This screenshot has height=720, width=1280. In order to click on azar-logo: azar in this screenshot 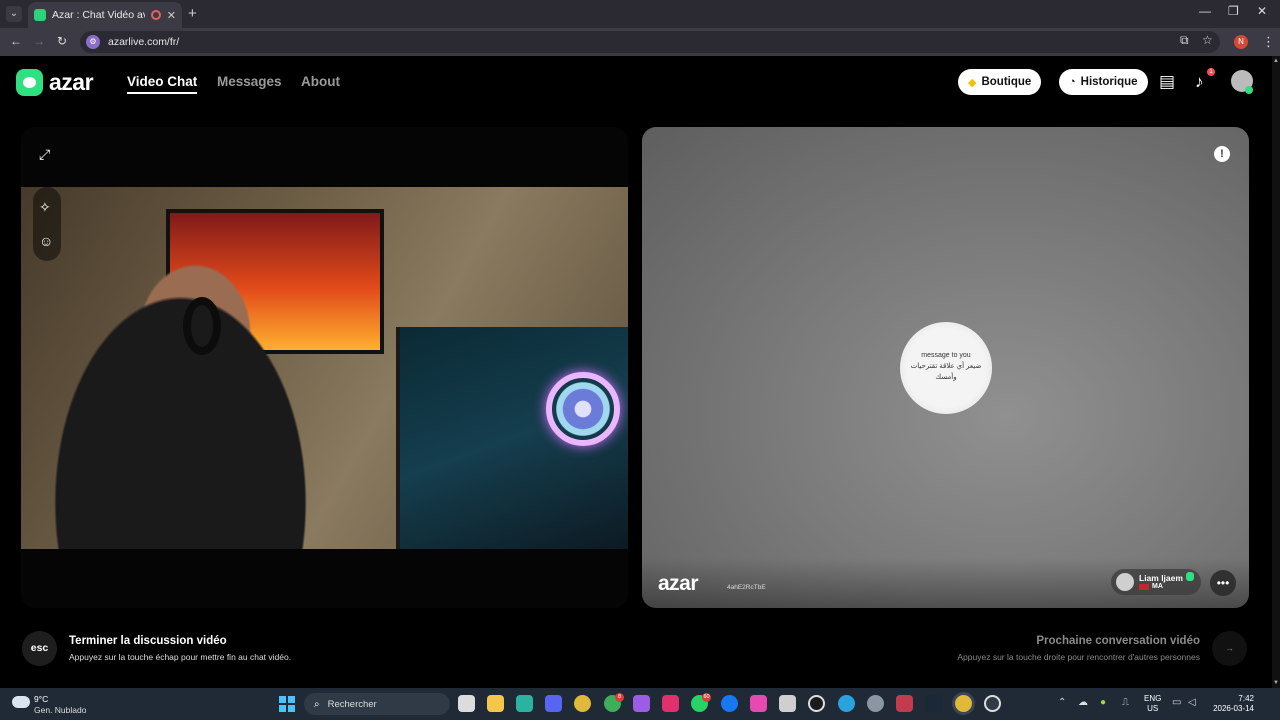, I will do `click(55, 82)`.